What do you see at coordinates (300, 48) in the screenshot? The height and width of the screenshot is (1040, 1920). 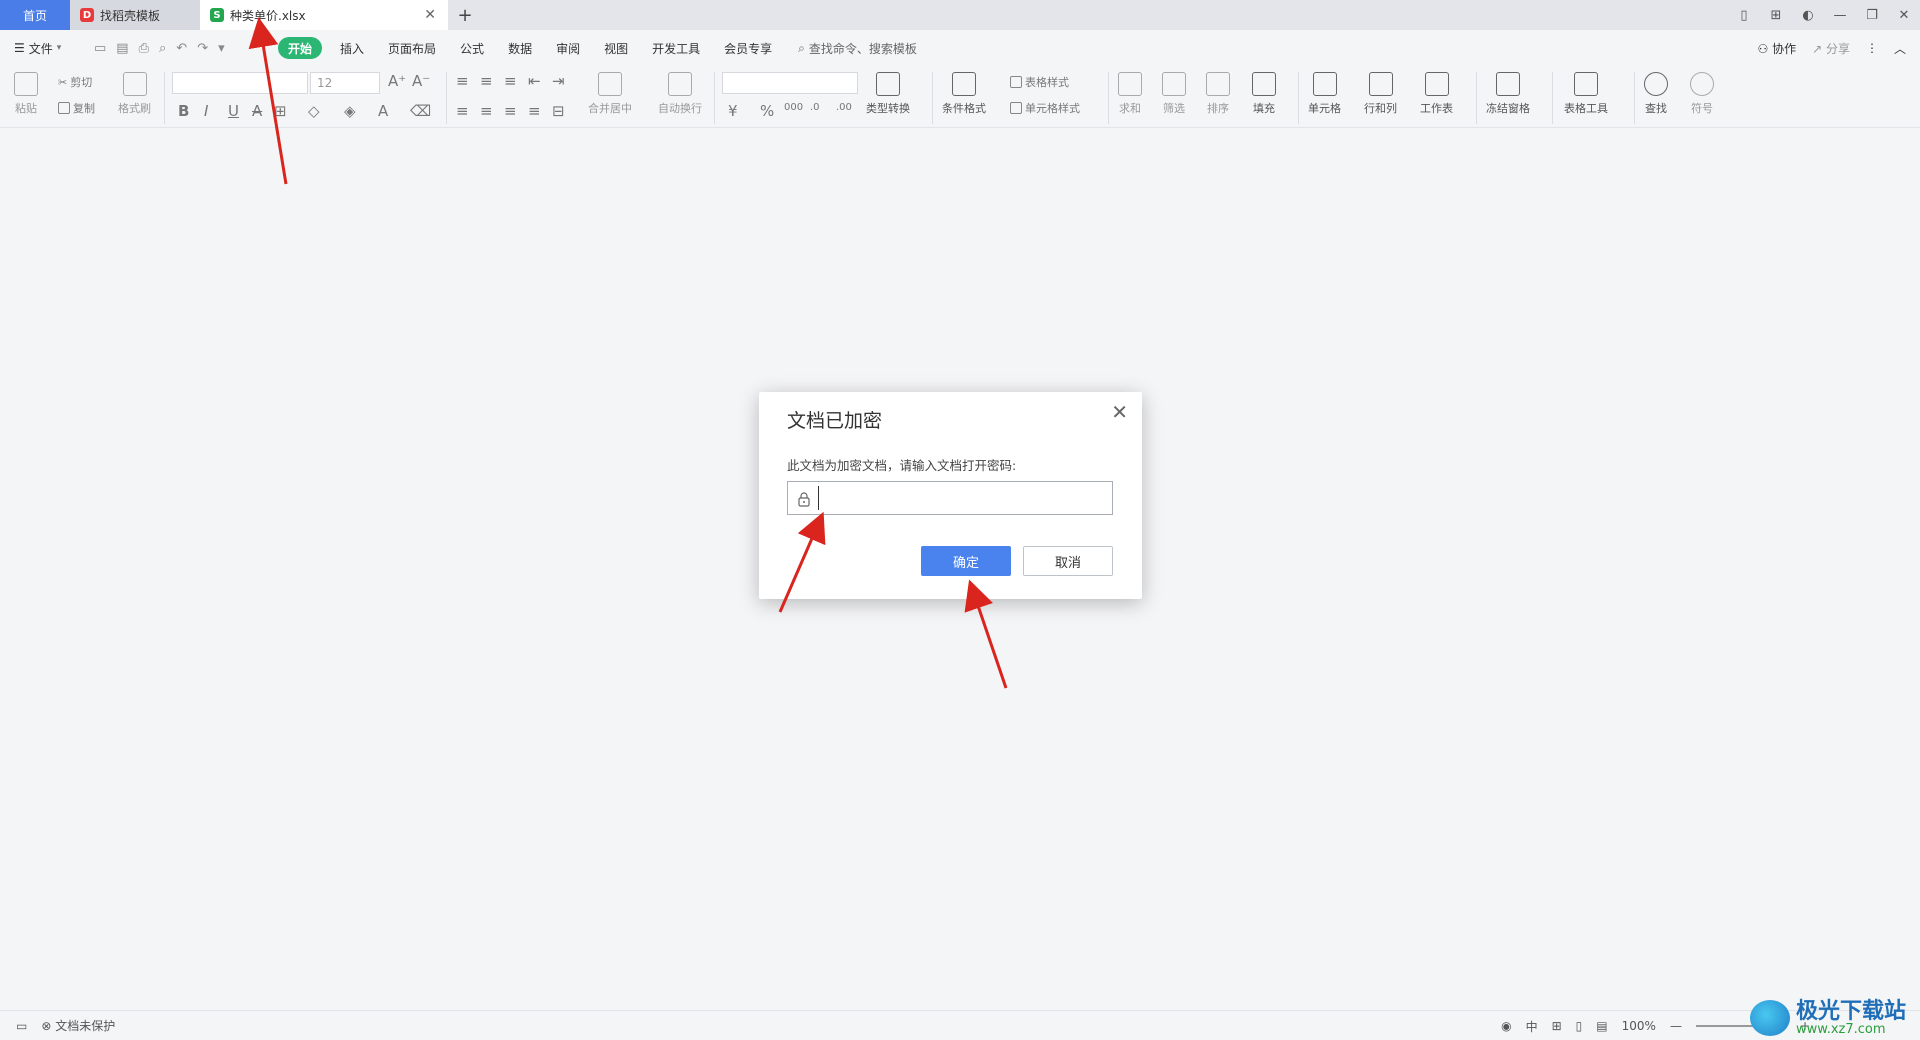 I see `ribbon-tab-home: 开始` at bounding box center [300, 48].